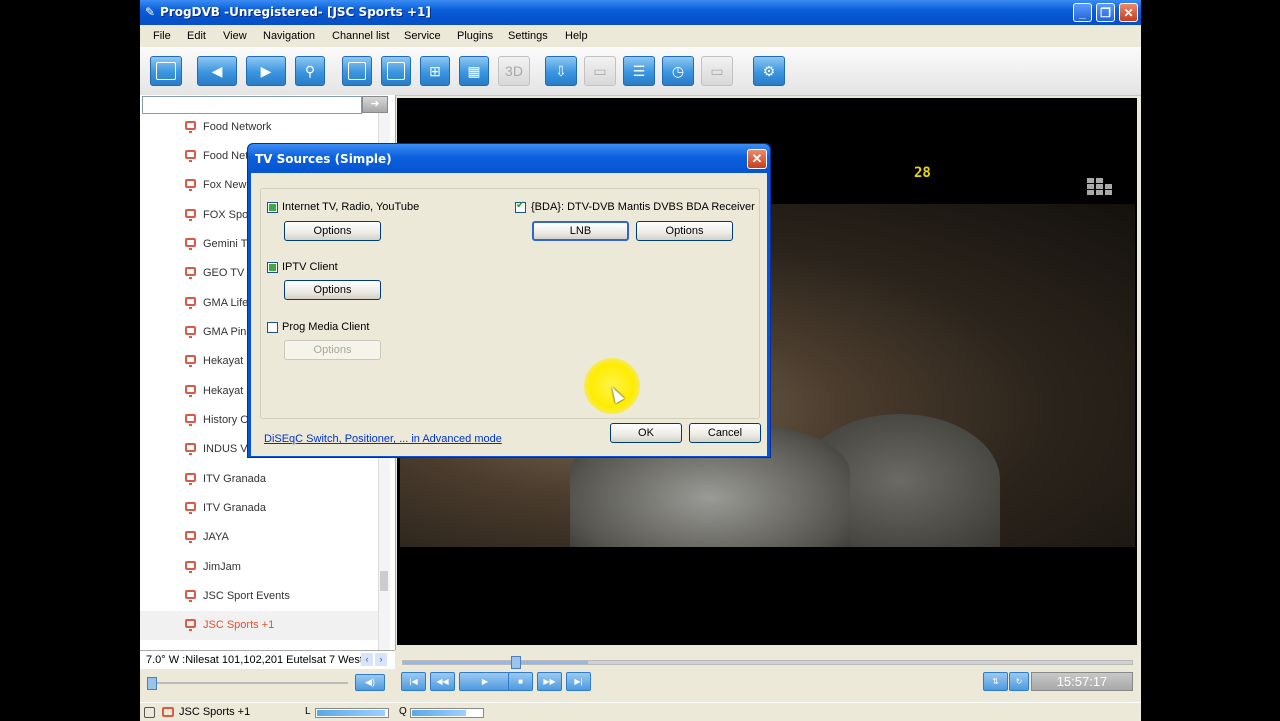 This screenshot has width=1280, height=721. Describe the element at coordinates (717, 71) in the screenshot. I see `teletext-icon: ▭` at that location.